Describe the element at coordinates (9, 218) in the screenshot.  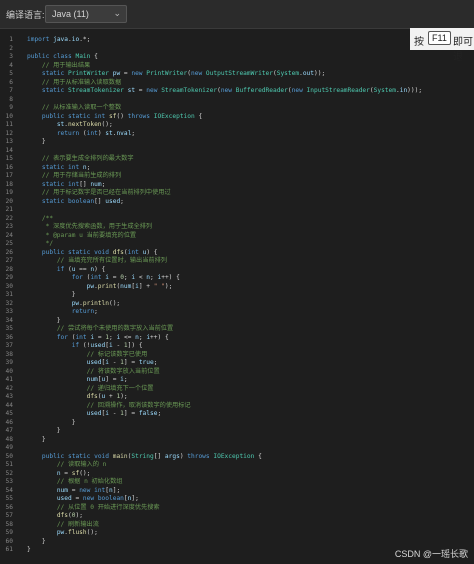
I see `line-number: 22` at that location.